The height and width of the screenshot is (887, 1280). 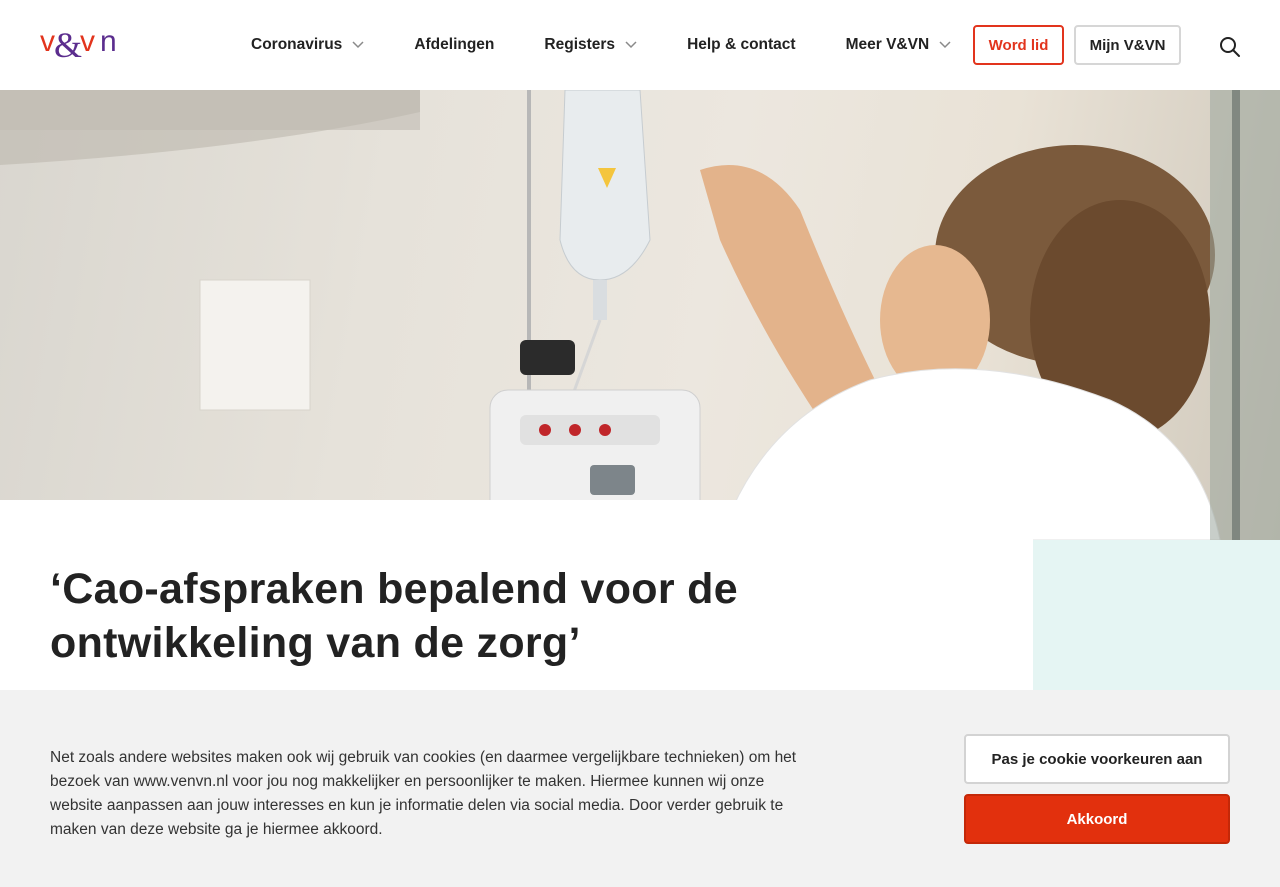 What do you see at coordinates (1127, 45) in the screenshot?
I see `mijn-vvn-button: Mijn V&VN` at bounding box center [1127, 45].